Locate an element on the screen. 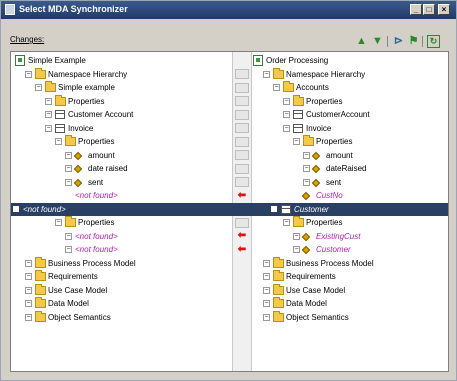 Image resolution: width=457 pixels, height=381 pixels. tree-row: − Namespace Hierarchy − Namespace Hierarchy is located at coordinates (229, 74).